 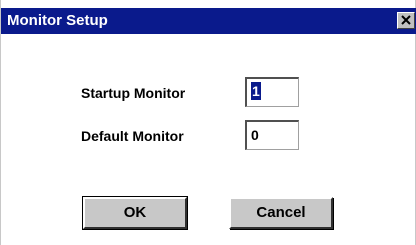 What do you see at coordinates (272, 92) in the screenshot?
I see `startup-monitor-field: 1` at bounding box center [272, 92].